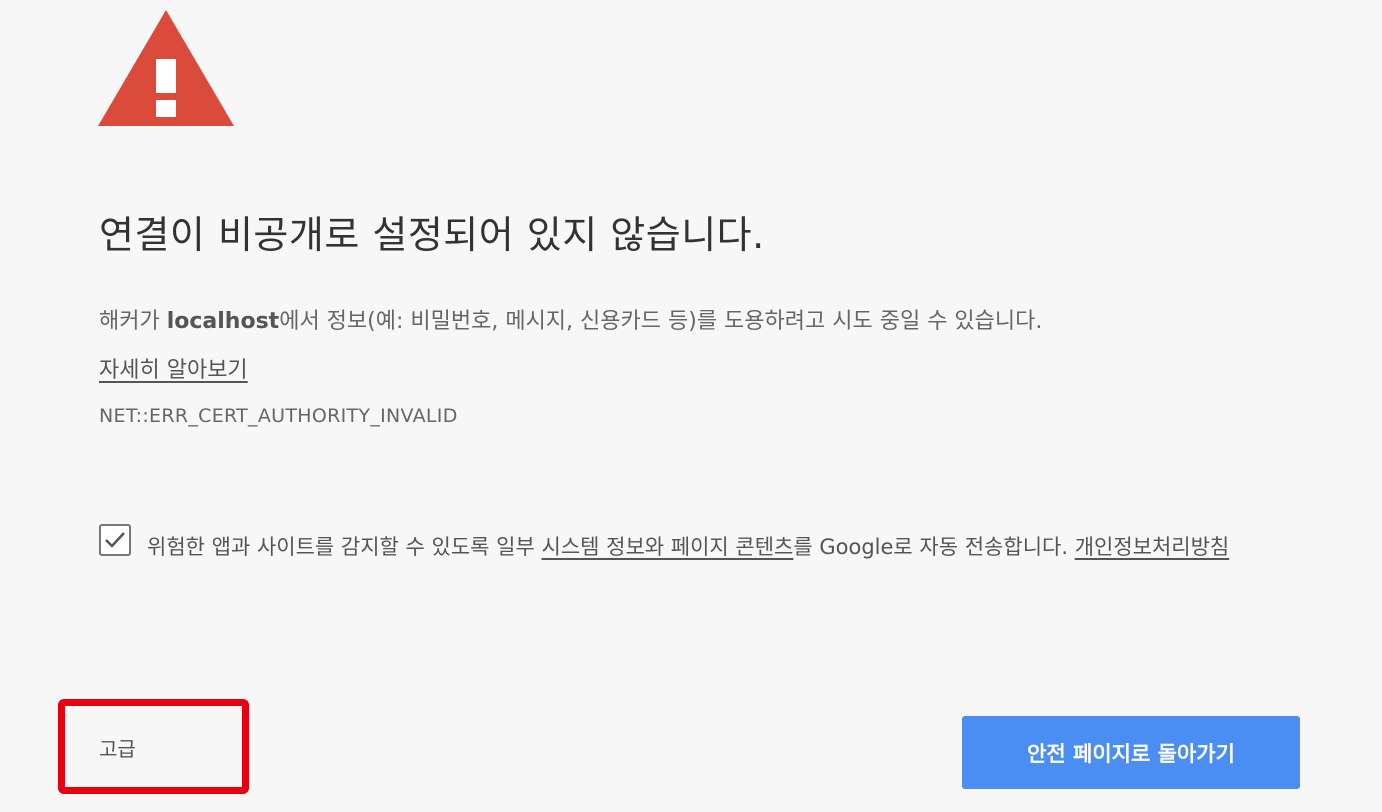 Image resolution: width=1382 pixels, height=812 pixels. I want to click on system-info-link: 시스템 정보와 페이지 콘텐츠, so click(668, 547).